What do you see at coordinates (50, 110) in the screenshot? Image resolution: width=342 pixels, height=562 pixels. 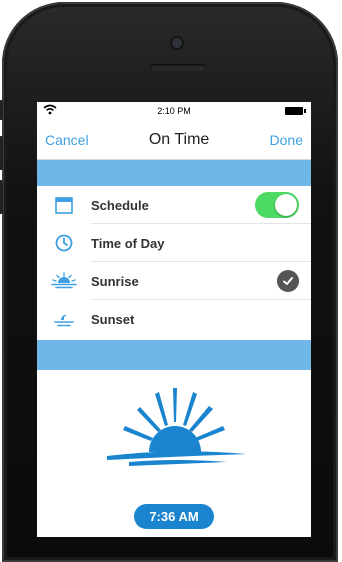 I see `wifi-icon` at bounding box center [50, 110].